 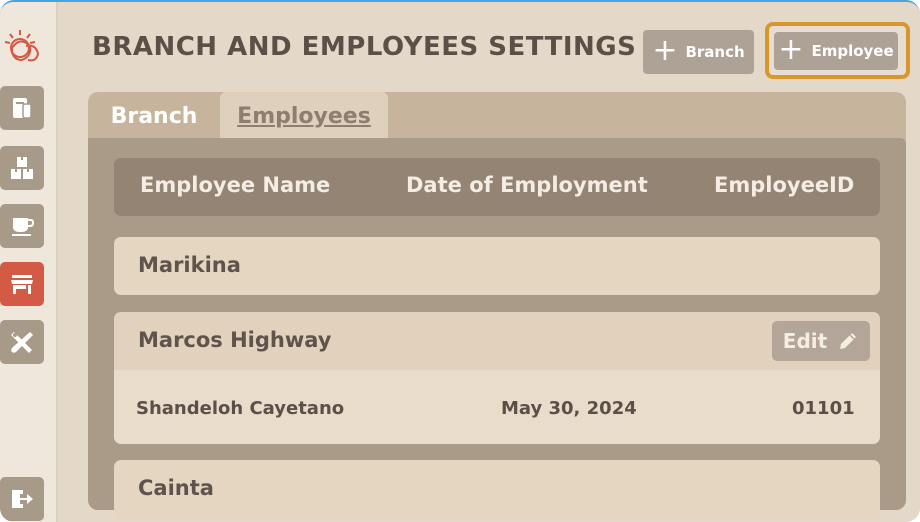 I want to click on add-branch-button: + Branch, so click(x=698, y=52).